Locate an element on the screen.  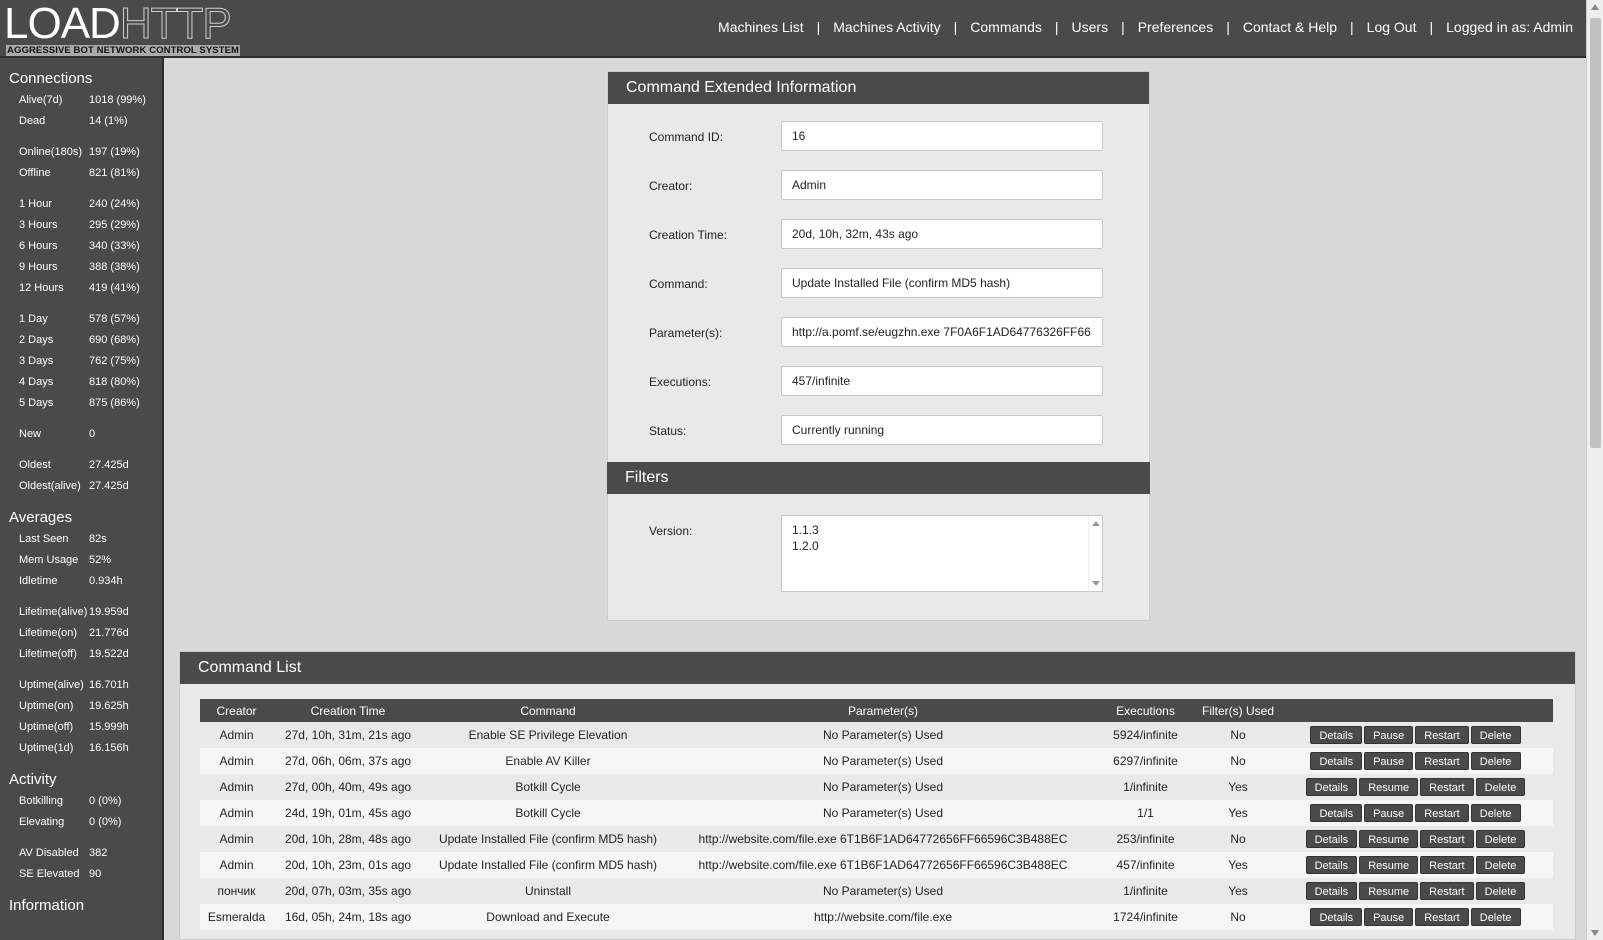
field-input-creator: Admin is located at coordinates (942, 185).